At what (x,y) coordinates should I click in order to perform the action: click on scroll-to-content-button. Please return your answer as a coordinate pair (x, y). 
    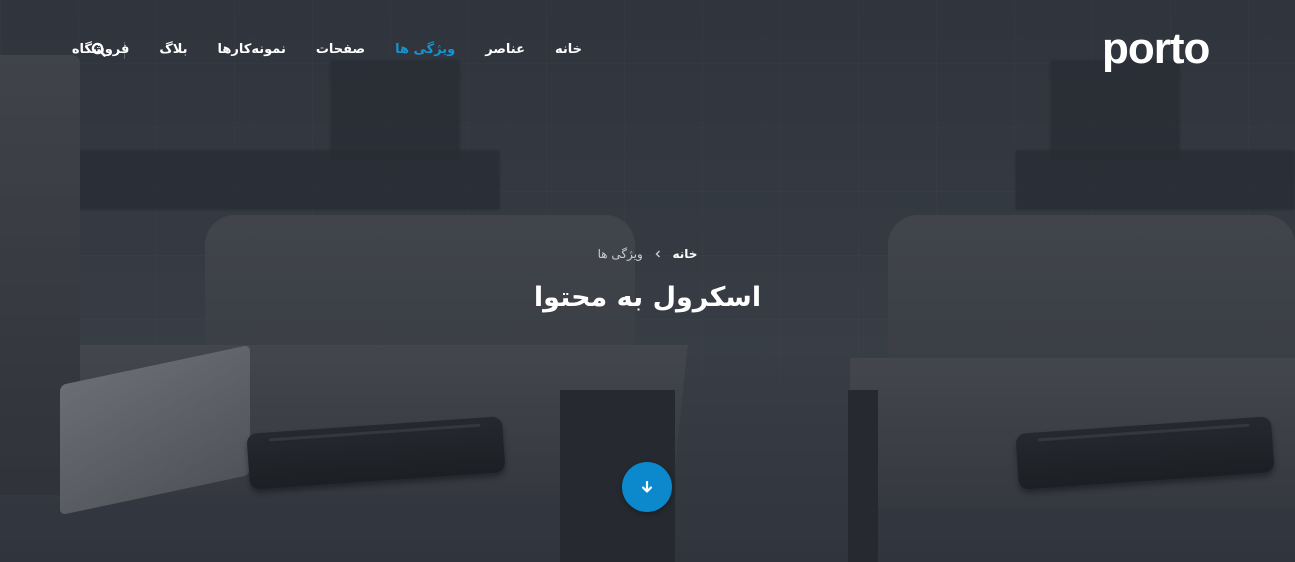
    Looking at the image, I should click on (647, 487).